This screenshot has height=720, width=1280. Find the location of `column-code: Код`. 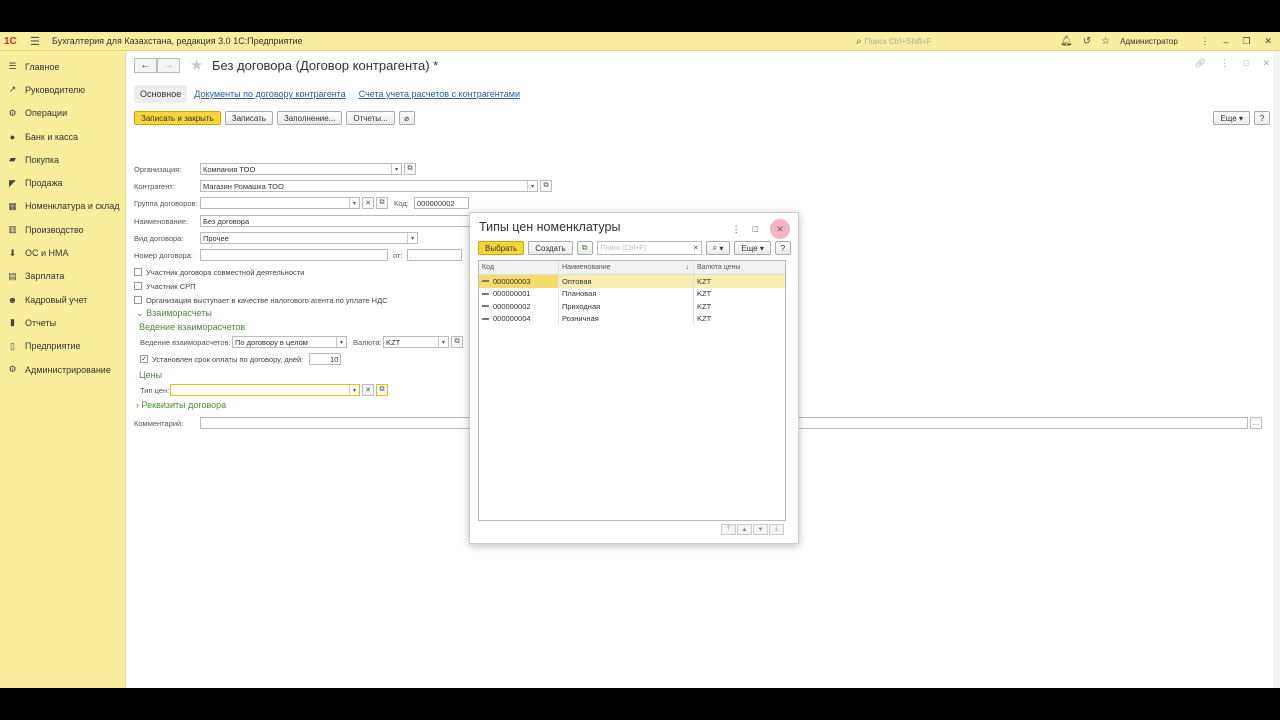

column-code: Код is located at coordinates (519, 267).